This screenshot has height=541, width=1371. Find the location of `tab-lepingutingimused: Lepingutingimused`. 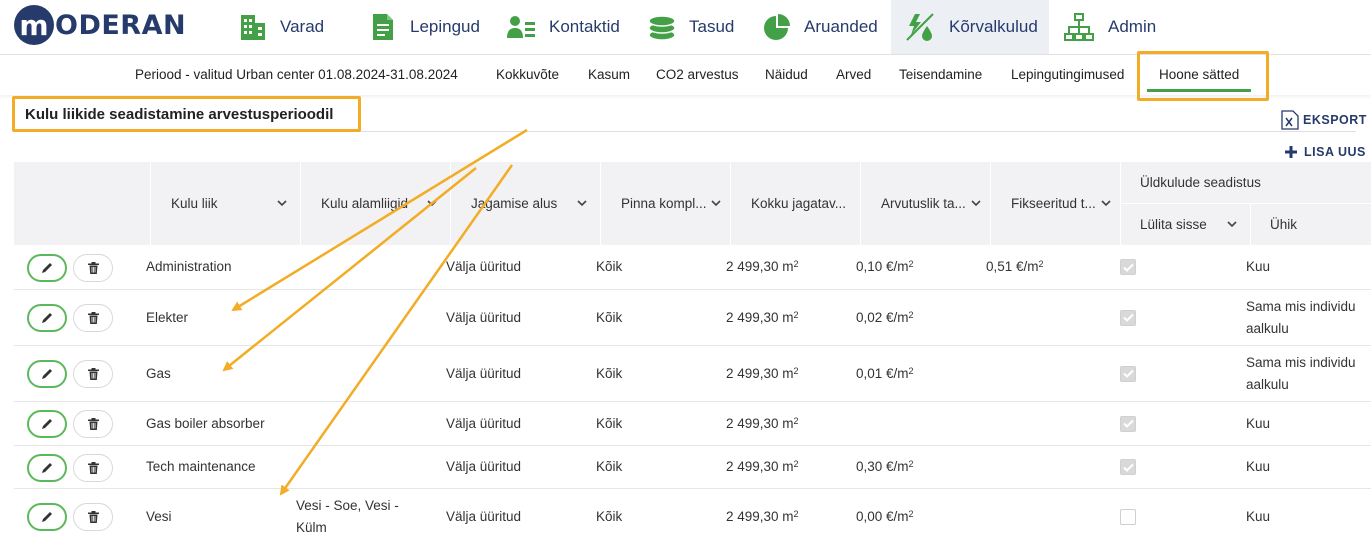

tab-lepingutingimused: Lepingutingimused is located at coordinates (1067, 75).